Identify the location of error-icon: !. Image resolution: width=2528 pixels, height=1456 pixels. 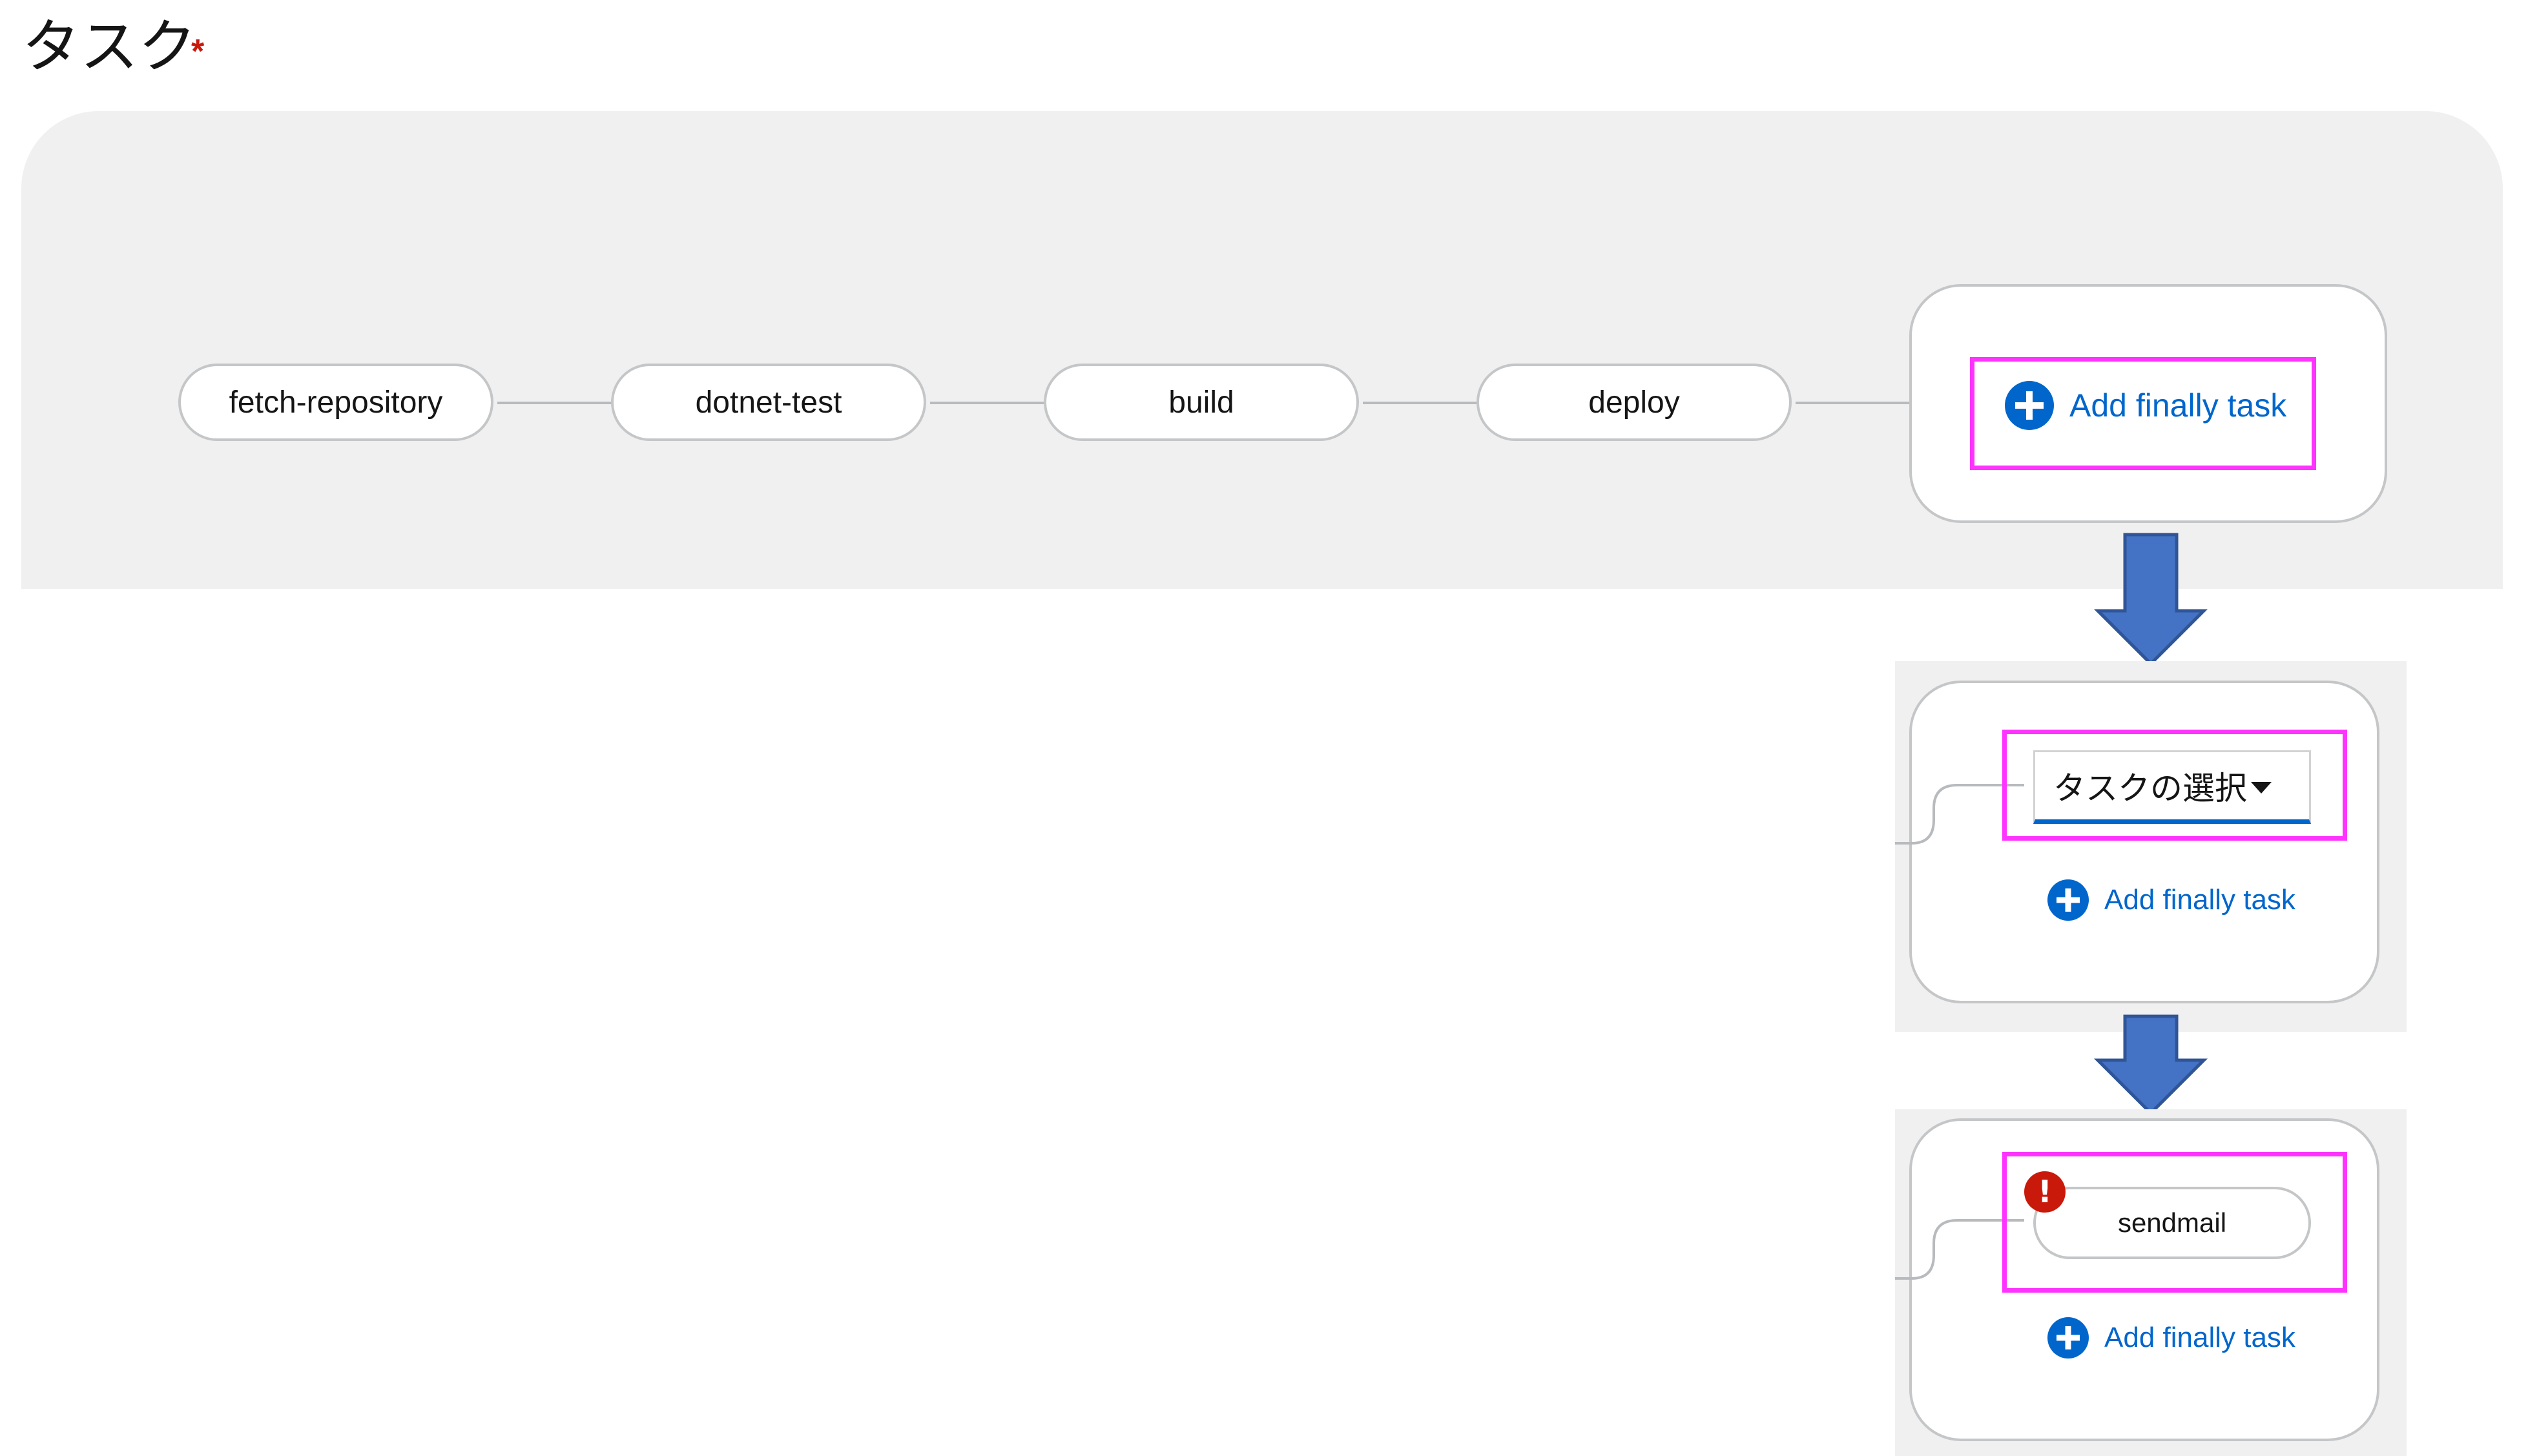
(2045, 1192).